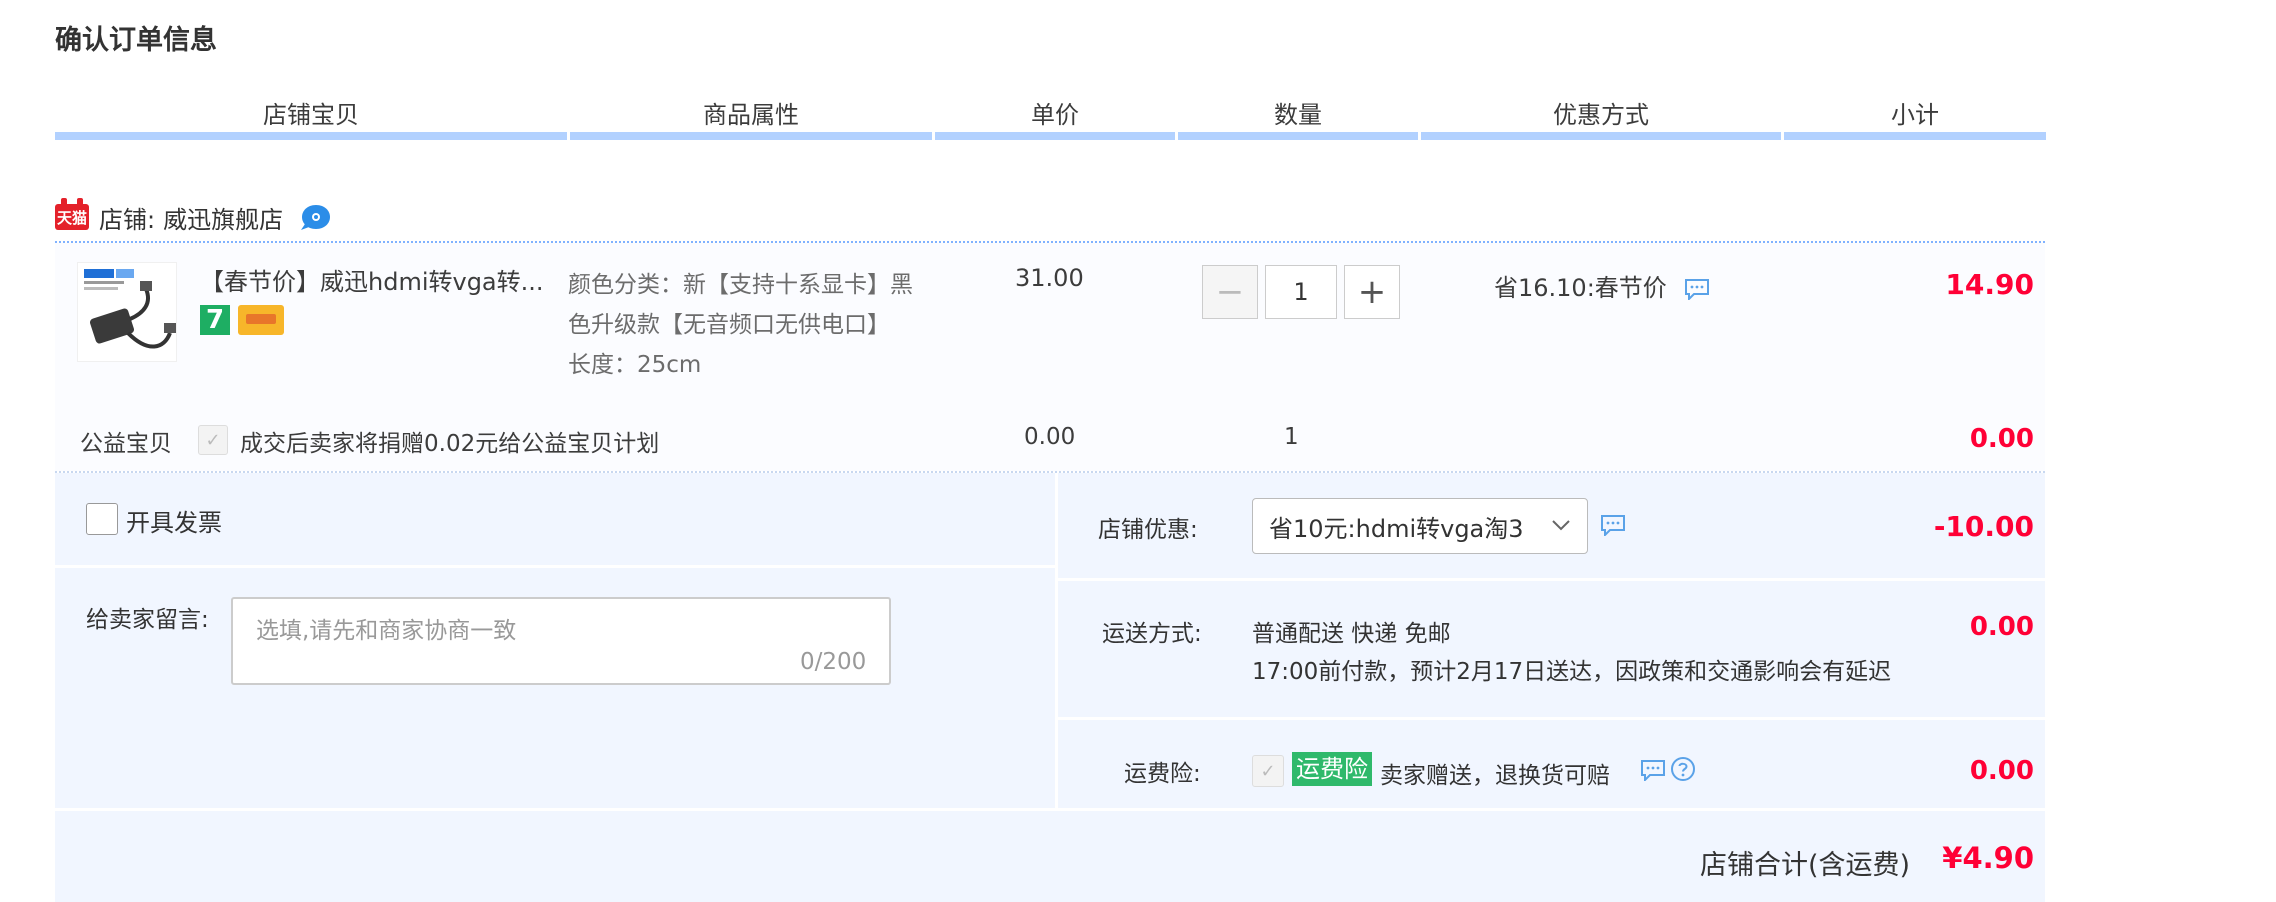 This screenshot has width=2276, height=902. Describe the element at coordinates (223, 217) in the screenshot. I see `shop-name-link: 威迅旗舰店` at that location.